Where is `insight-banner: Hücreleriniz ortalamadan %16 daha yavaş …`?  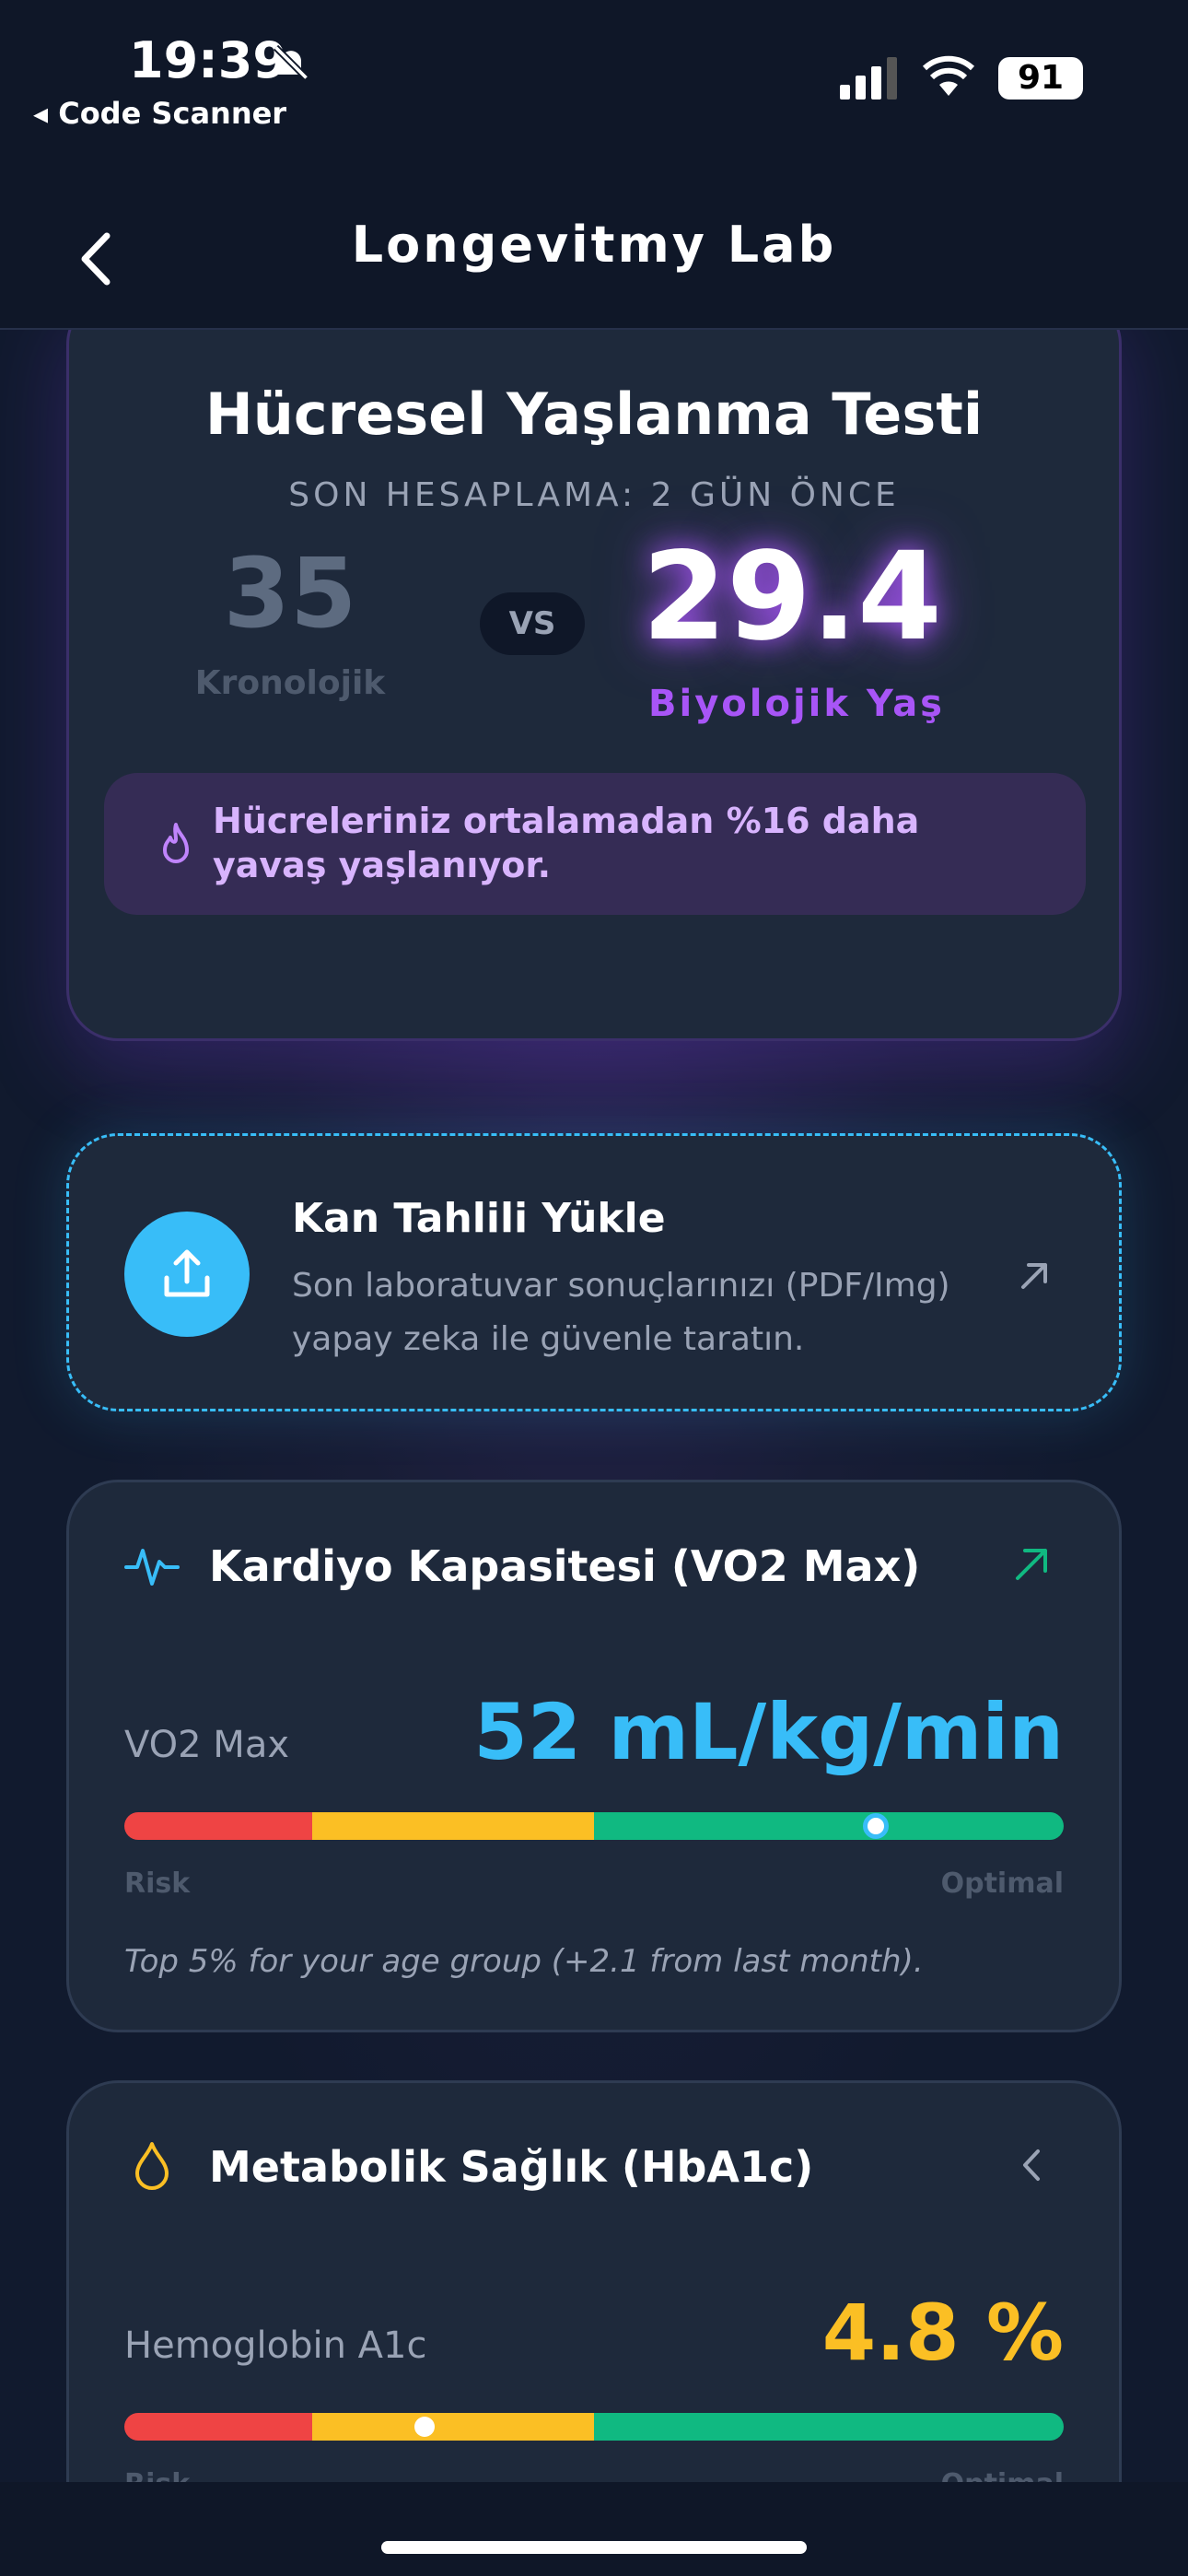 insight-banner: Hücreleriniz ortalamadan %16 daha yavaş … is located at coordinates (595, 844).